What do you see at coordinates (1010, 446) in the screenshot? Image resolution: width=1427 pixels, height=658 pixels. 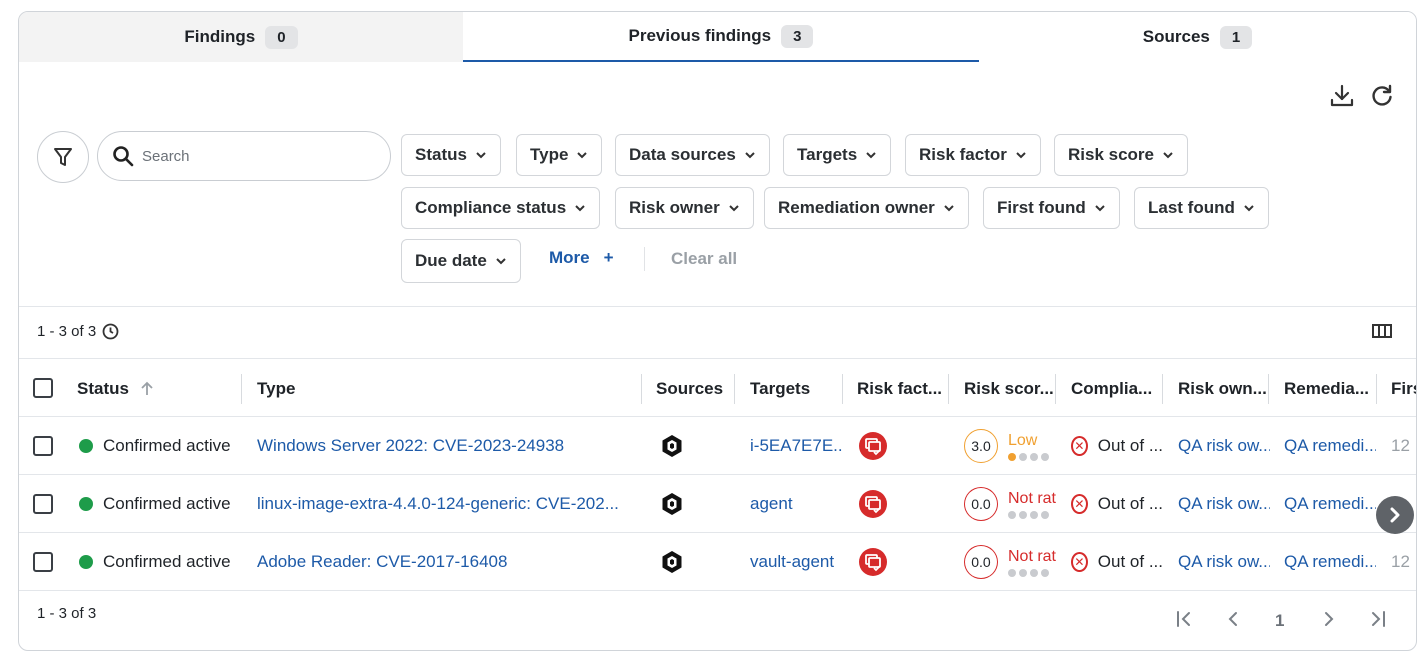 I see `risk-score-cell: 3.0 Low` at bounding box center [1010, 446].